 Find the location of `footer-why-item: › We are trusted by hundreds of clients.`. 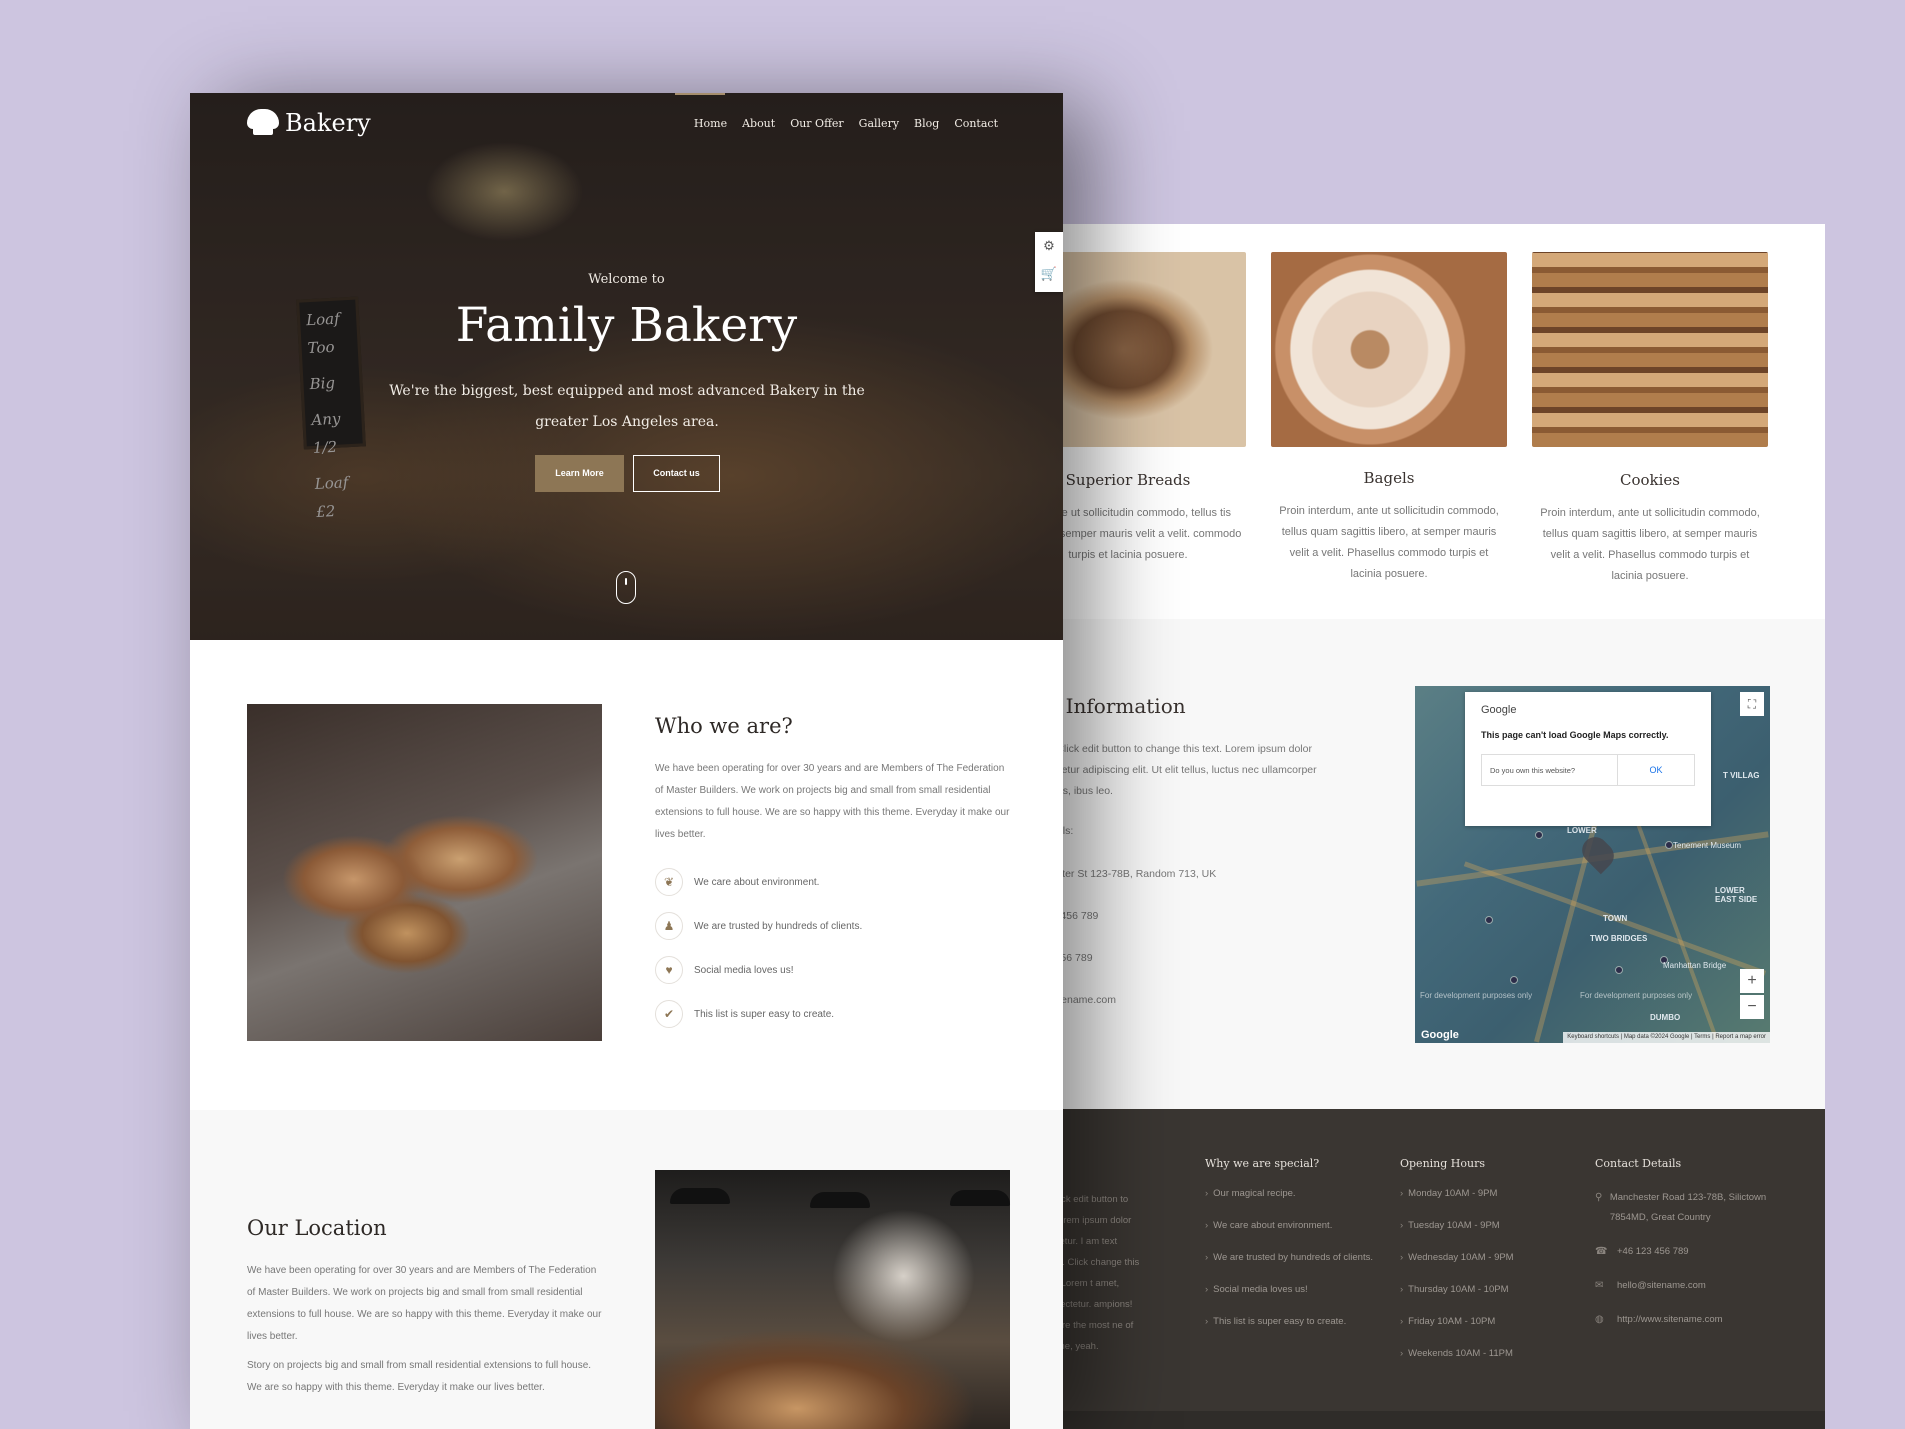

footer-why-item: › We are trusted by hundreds of clients. is located at coordinates (1289, 1268).